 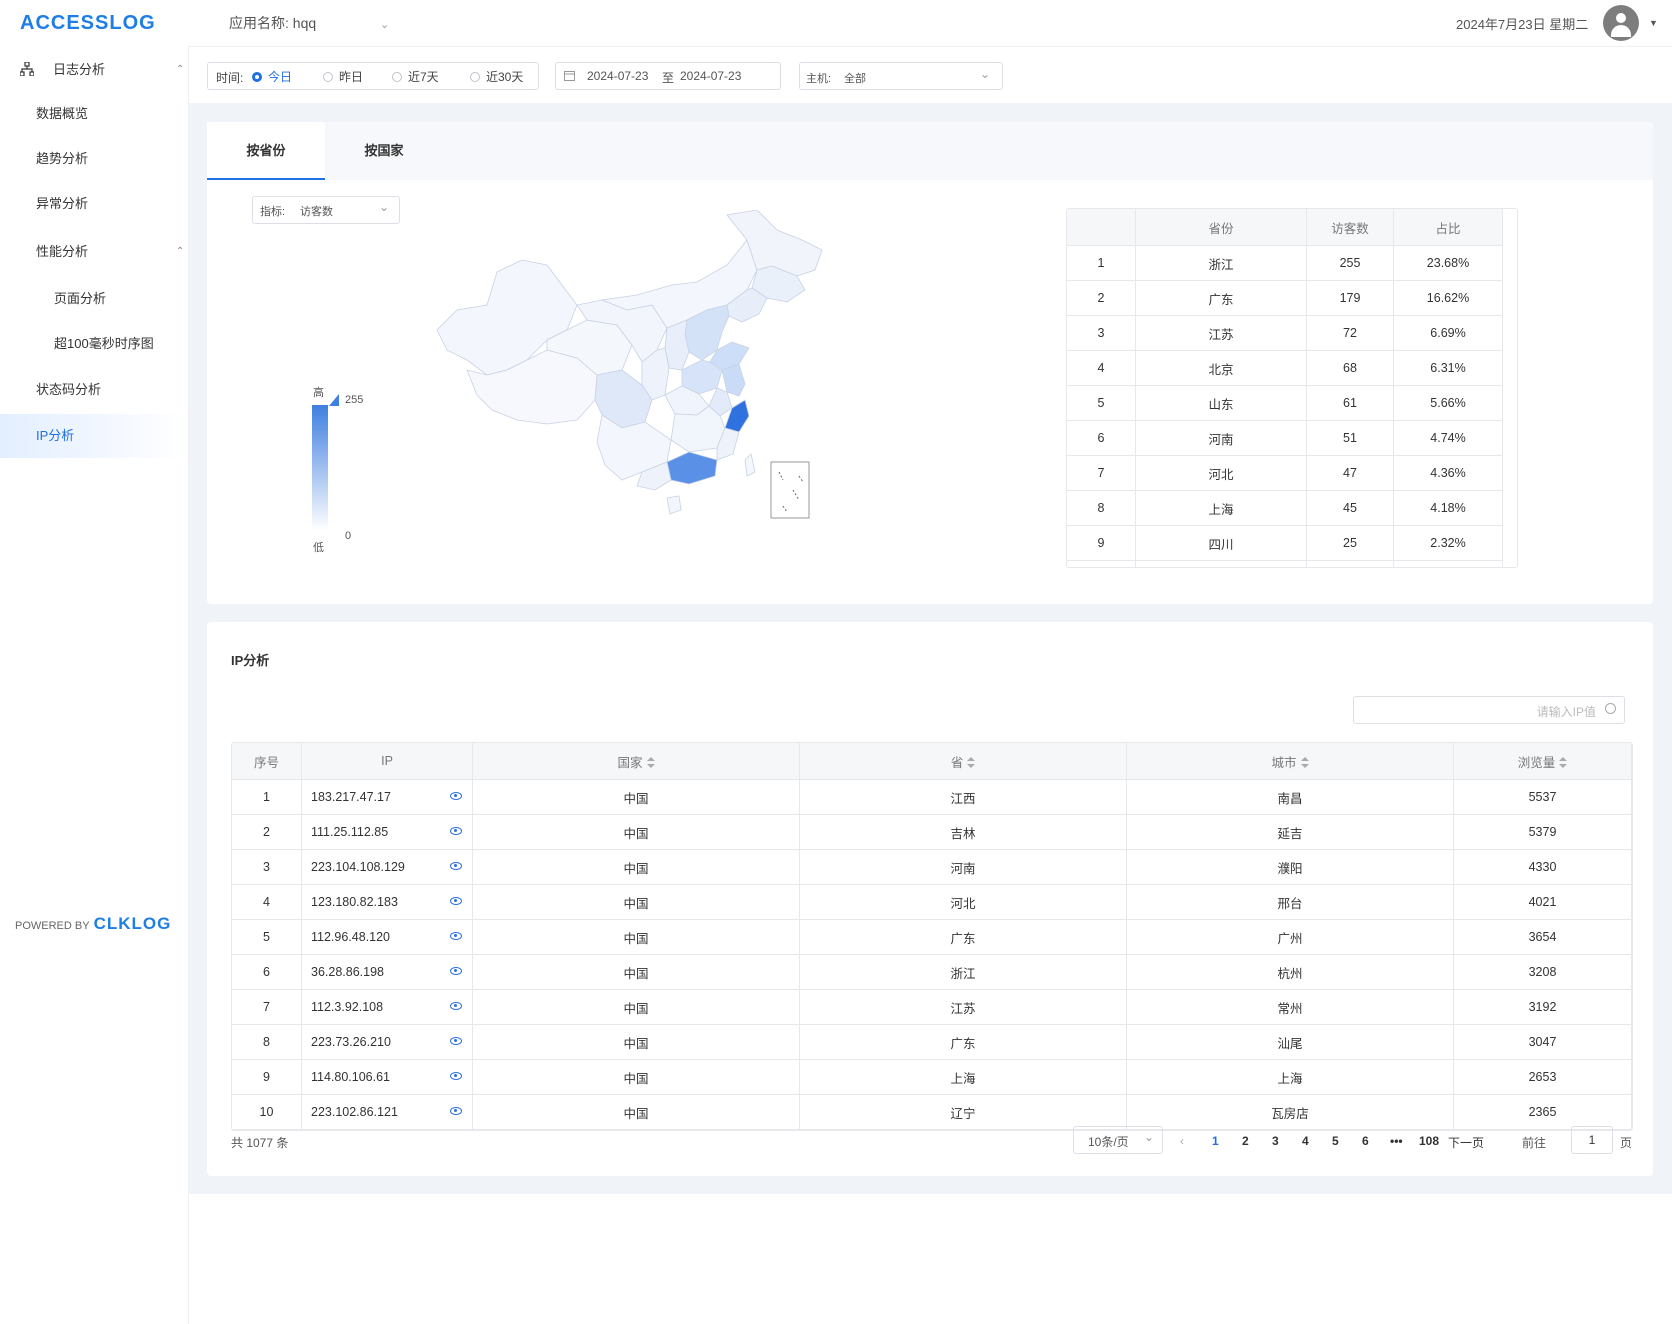 I want to click on ratio-cell: 5.66%, so click(x=1448, y=403).